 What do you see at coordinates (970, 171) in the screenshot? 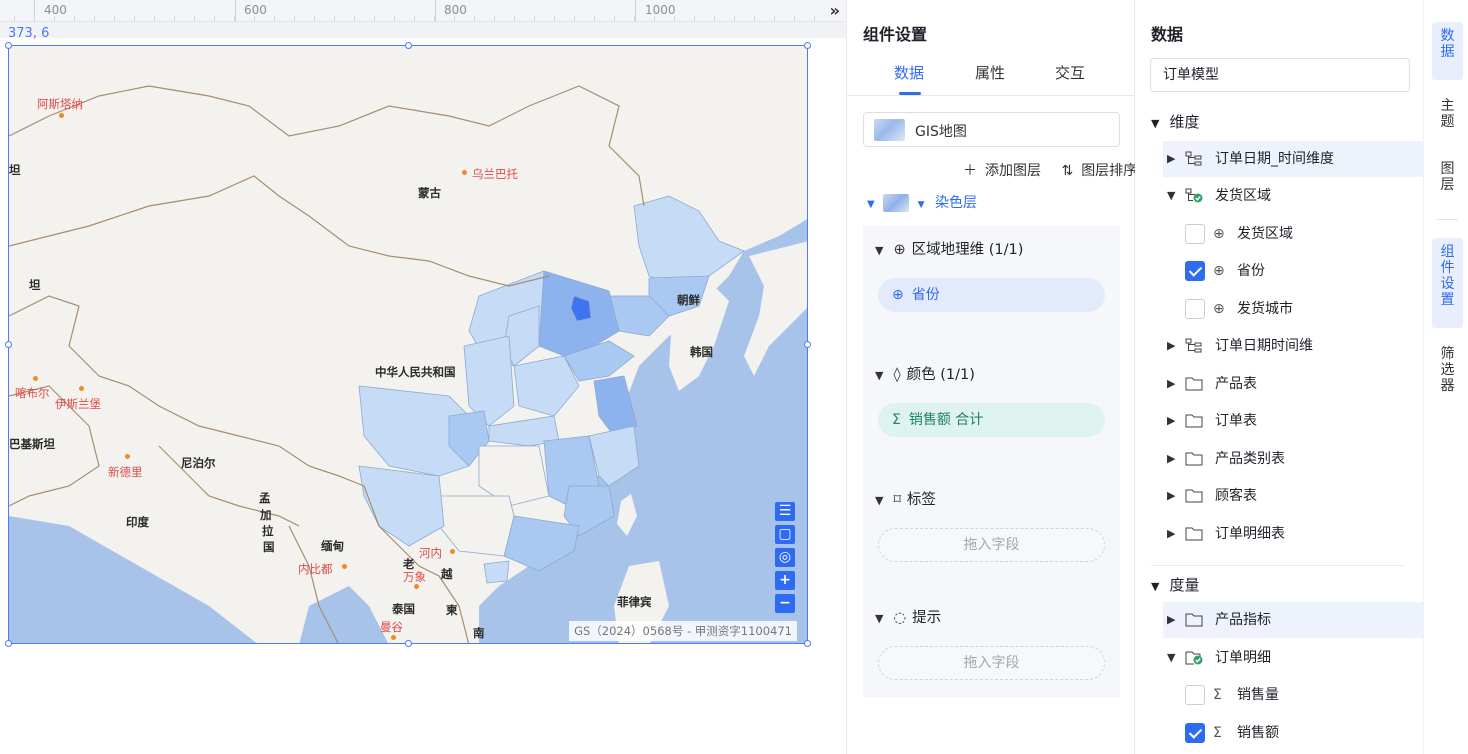
I see `plus-icon: ＋` at bounding box center [970, 171].